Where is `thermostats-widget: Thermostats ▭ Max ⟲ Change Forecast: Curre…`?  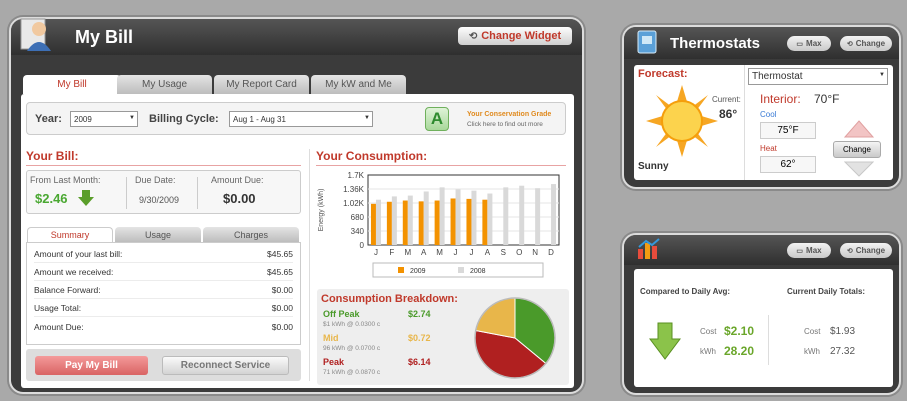
thermostats-widget: Thermostats ▭ Max ⟲ Change Forecast: Curre… is located at coordinates (761, 107).